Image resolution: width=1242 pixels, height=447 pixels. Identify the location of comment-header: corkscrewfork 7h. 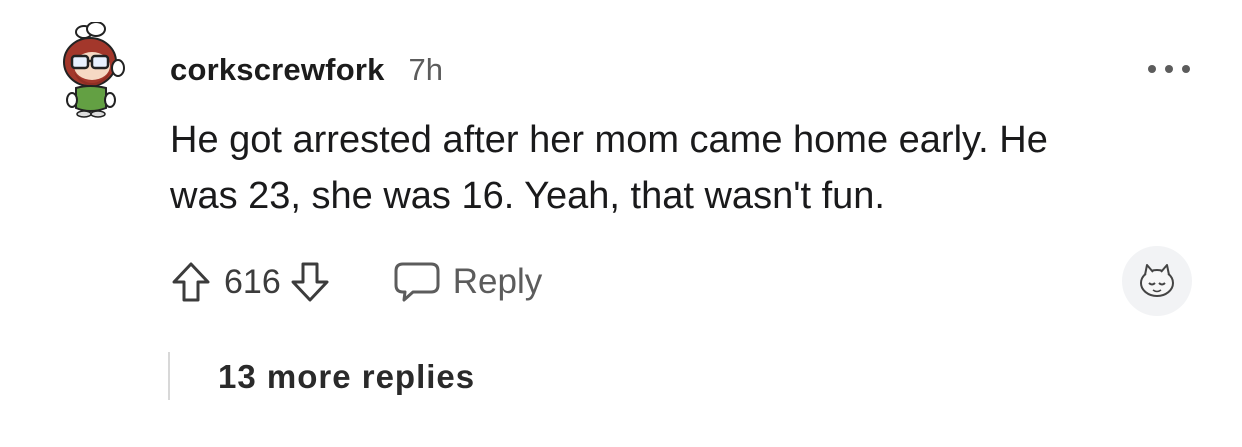
(306, 72).